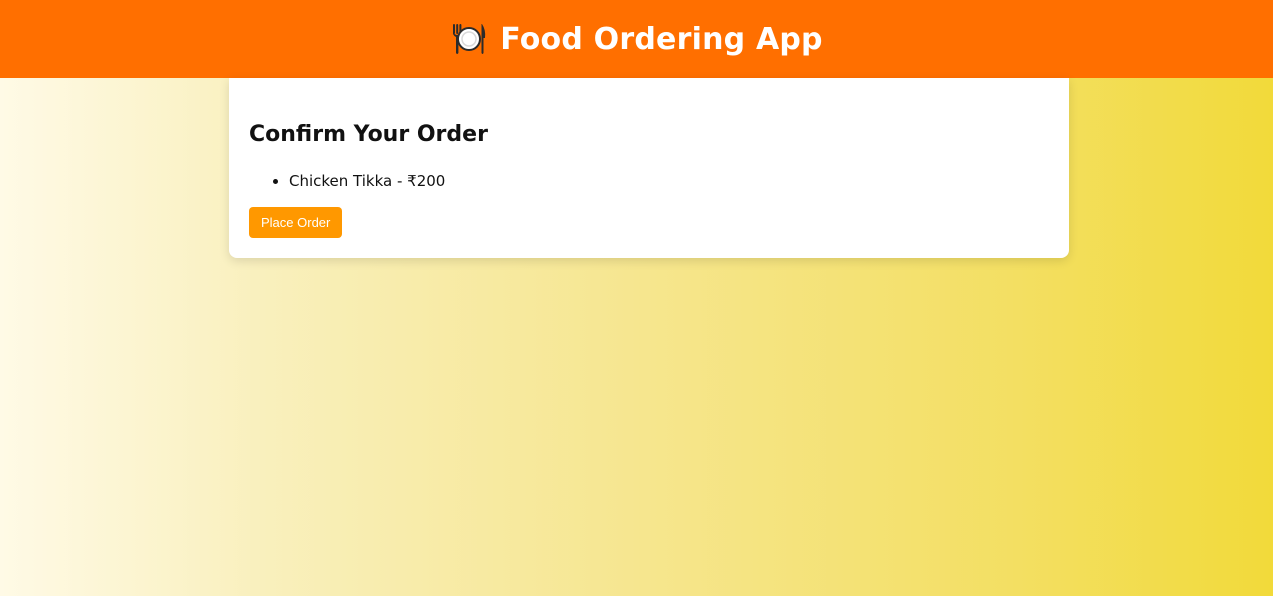 Image resolution: width=1273 pixels, height=596 pixels. I want to click on place-order-button: Place Order, so click(296, 222).